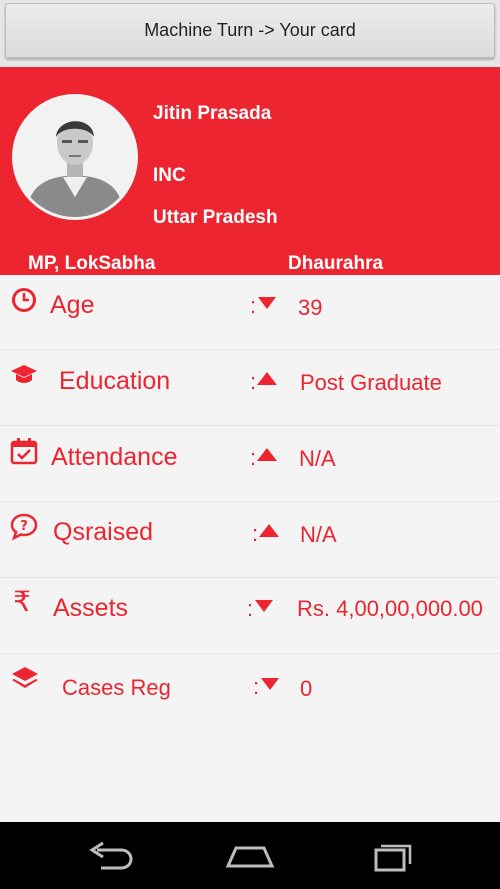 The image size is (500, 889). What do you see at coordinates (169, 175) in the screenshot?
I see `party-name: INC` at bounding box center [169, 175].